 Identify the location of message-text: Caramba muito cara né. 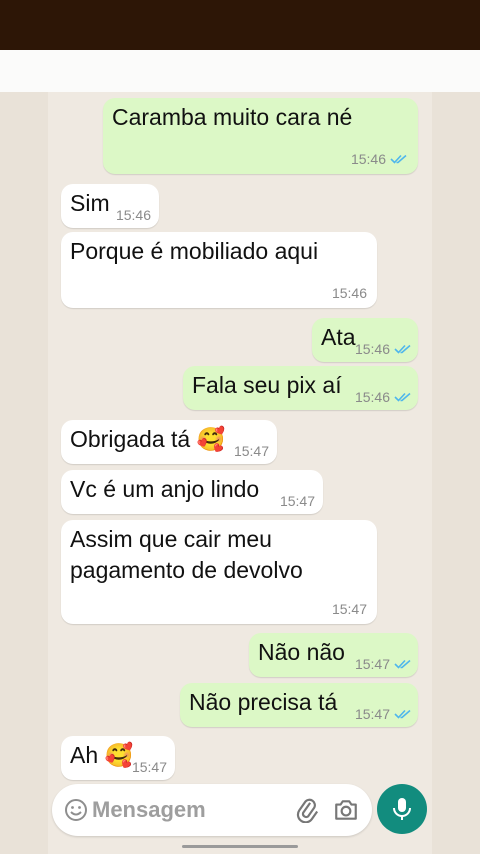
(232, 117).